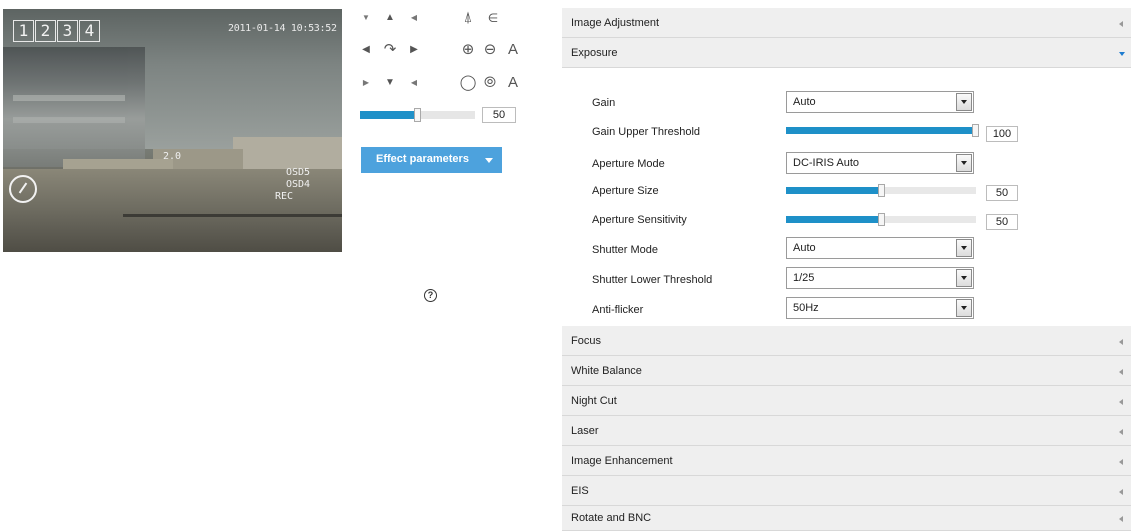  I want to click on aperture-size-slider, so click(881, 190).